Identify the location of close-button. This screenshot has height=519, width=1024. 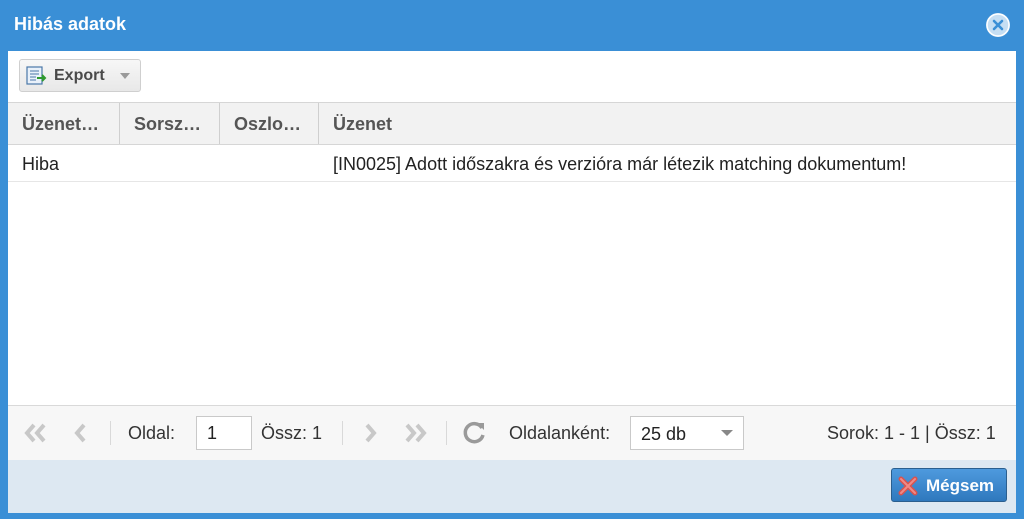
(998, 25).